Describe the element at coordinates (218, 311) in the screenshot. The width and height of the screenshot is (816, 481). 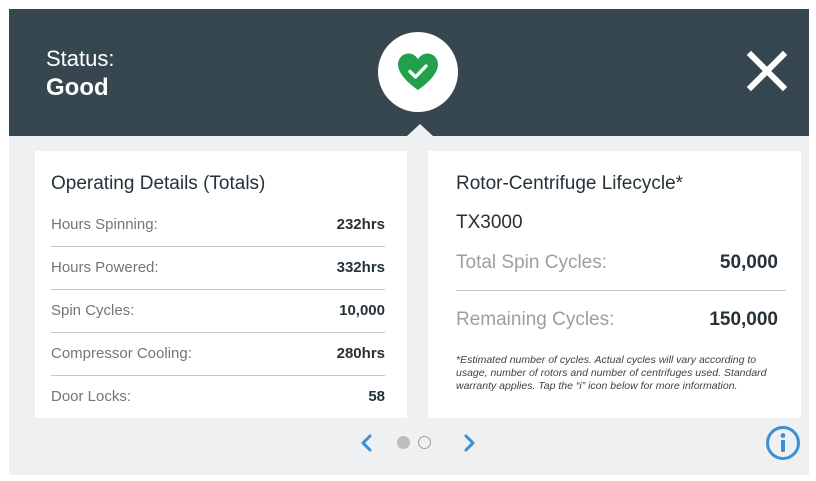
I see `operating-row-spin-cycles: Spin Cycles: 10,000` at that location.